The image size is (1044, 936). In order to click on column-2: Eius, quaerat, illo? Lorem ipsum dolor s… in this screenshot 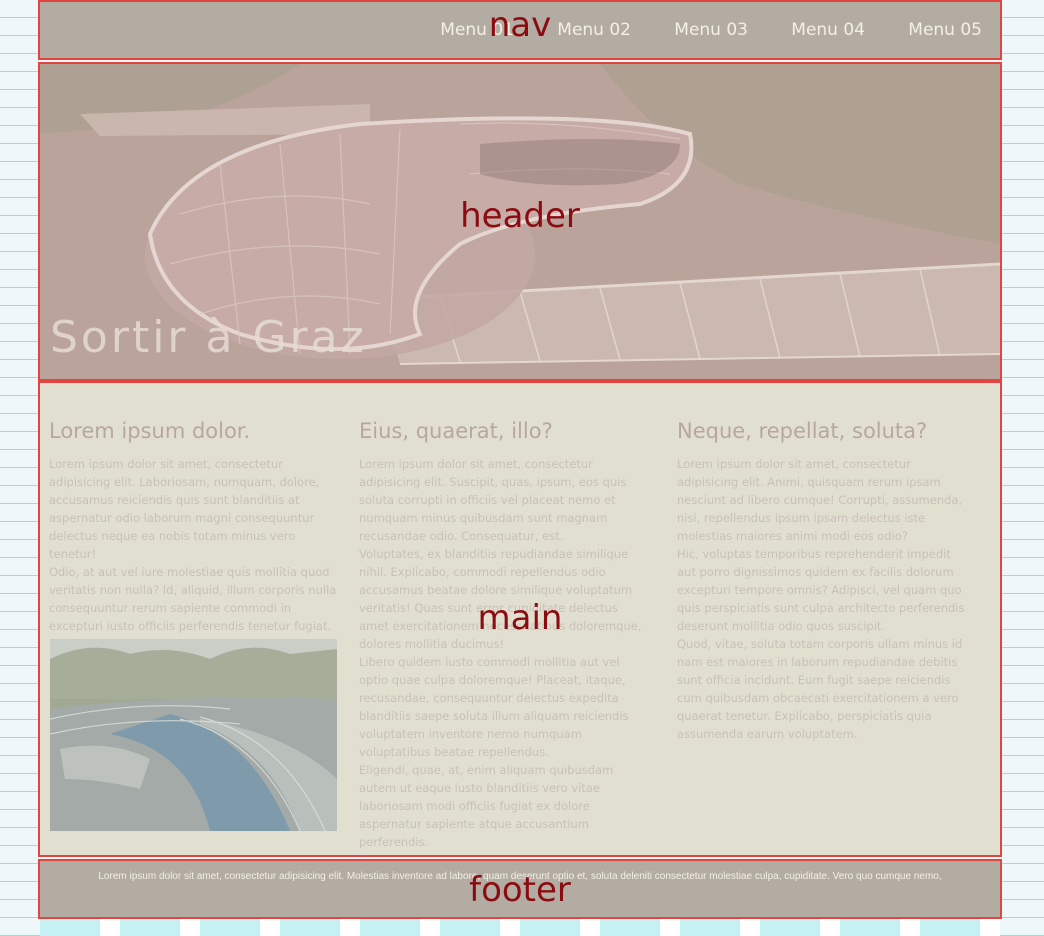, I will do `click(504, 635)`.